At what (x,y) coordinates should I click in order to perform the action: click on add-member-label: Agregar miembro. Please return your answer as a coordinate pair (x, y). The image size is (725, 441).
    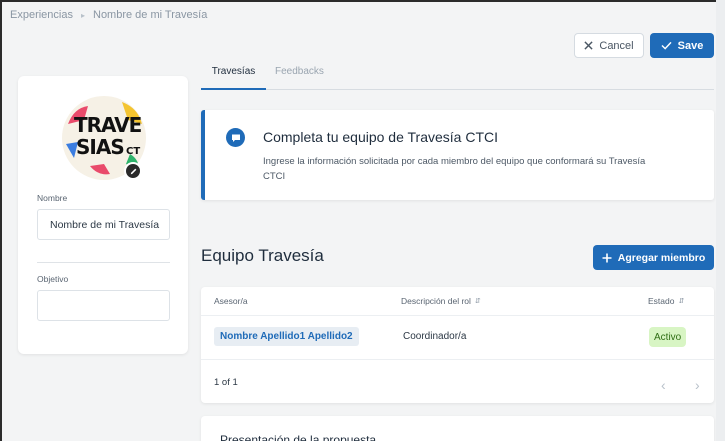
    Looking at the image, I should click on (661, 257).